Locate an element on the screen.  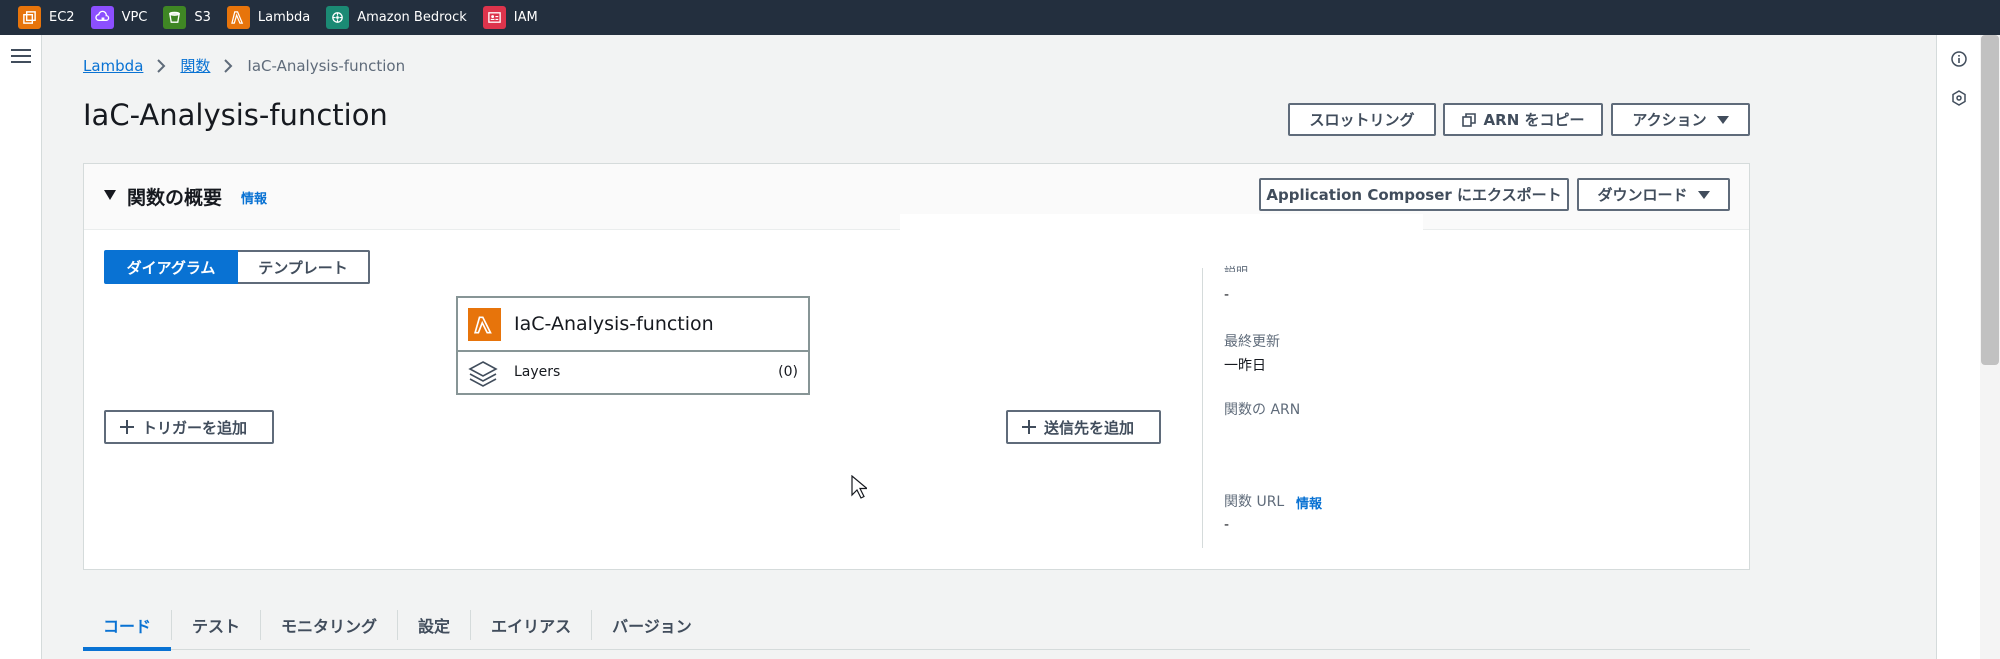
favorite-label: Amazon Bedrock is located at coordinates (412, 17).